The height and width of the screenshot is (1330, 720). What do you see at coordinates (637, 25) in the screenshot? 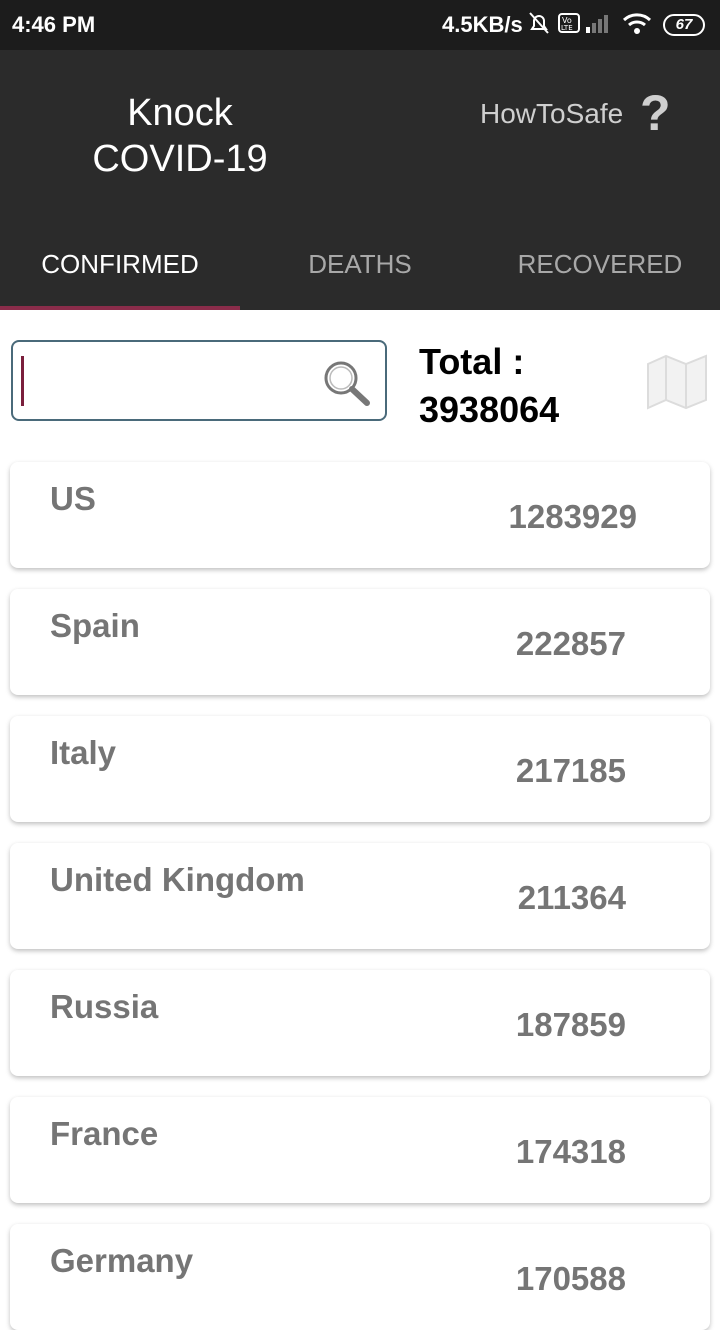
I see `wifi-icon` at bounding box center [637, 25].